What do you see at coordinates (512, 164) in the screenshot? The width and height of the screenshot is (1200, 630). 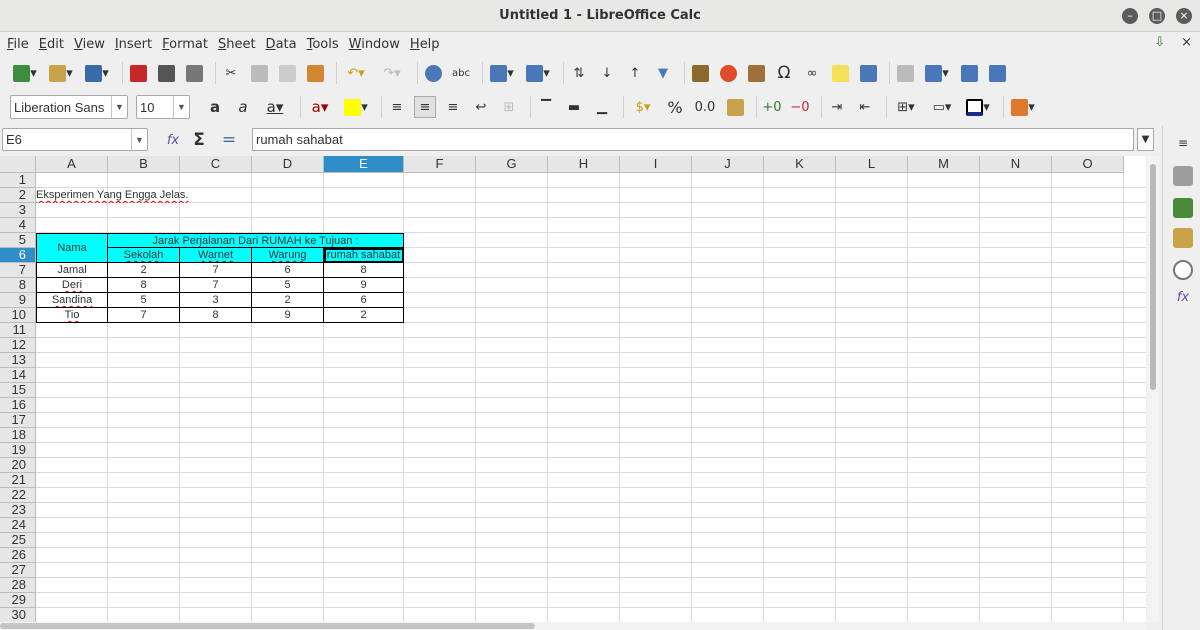 I see `column-header-g: G` at bounding box center [512, 164].